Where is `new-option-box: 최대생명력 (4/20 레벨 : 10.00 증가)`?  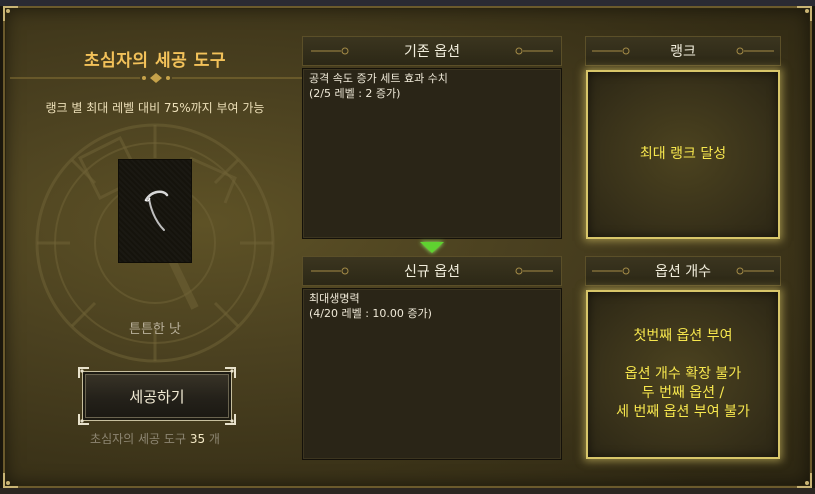
new-option-box: 최대생명력 (4/20 레벨 : 10.00 증가) is located at coordinates (432, 374).